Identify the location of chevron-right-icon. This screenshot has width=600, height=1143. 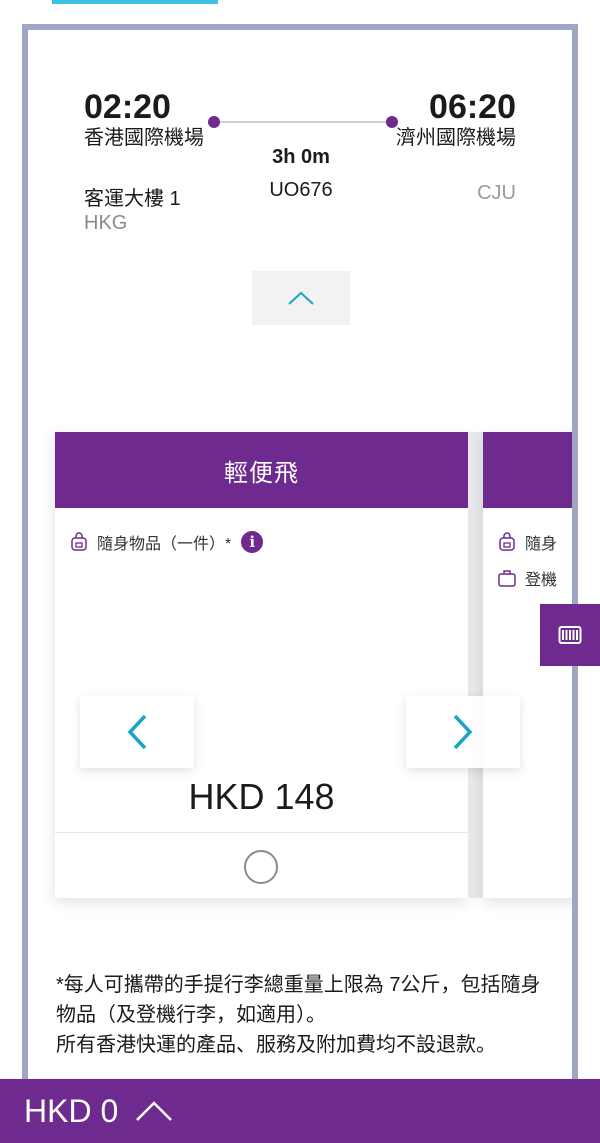
(463, 732).